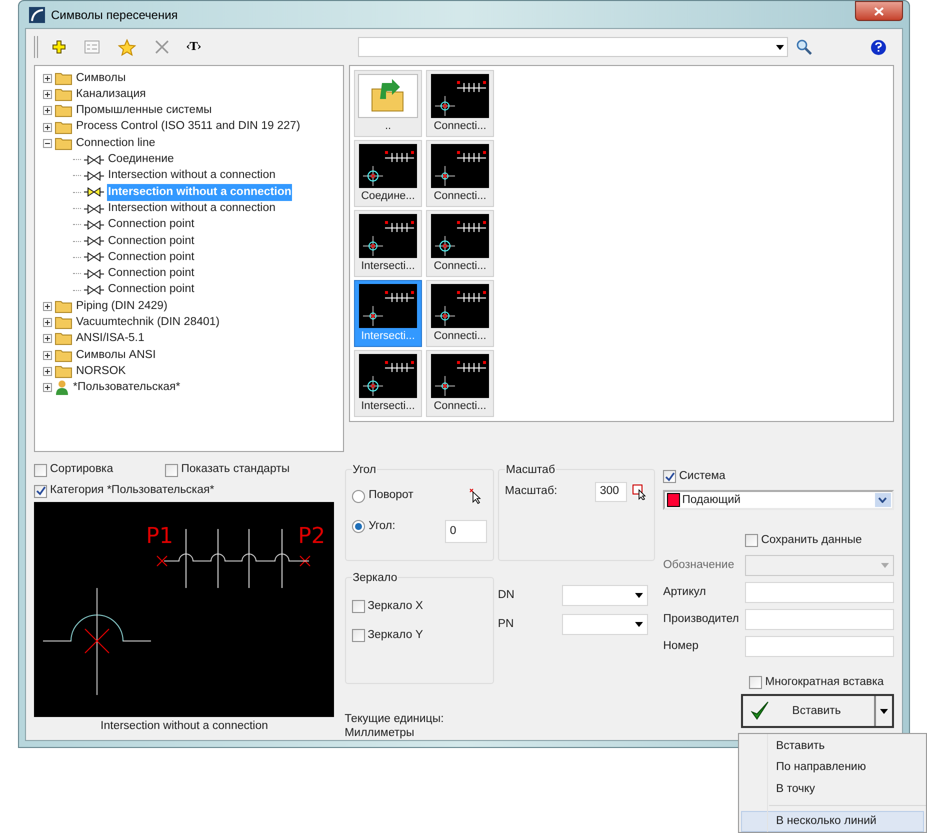 The height and width of the screenshot is (833, 927). I want to click on help-button, so click(878, 47).